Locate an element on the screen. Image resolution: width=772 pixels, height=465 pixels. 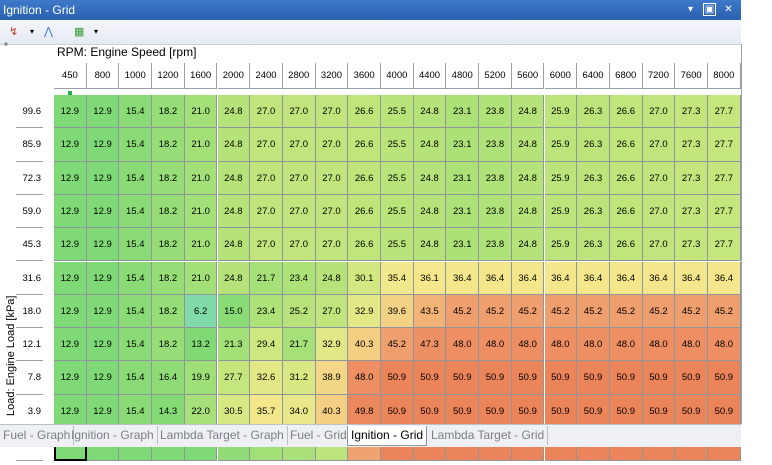
grid-cell: 6.2 is located at coordinates (201, 311).